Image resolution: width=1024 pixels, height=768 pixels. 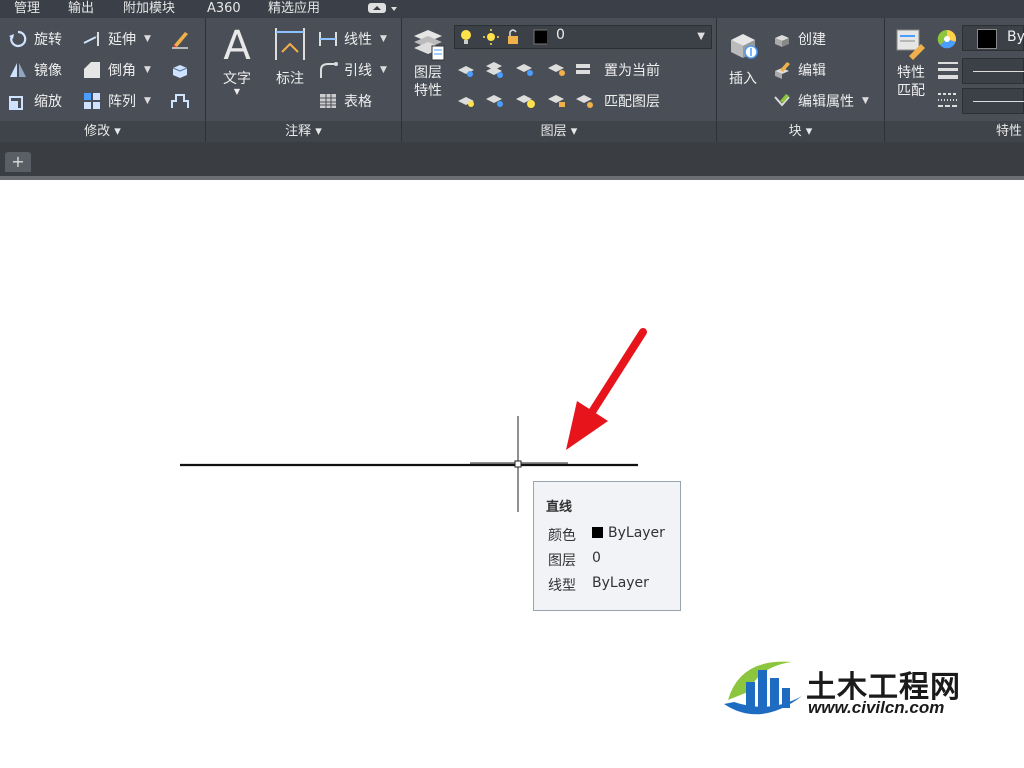 I want to click on chevron-up-icon, so click(x=382, y=8).